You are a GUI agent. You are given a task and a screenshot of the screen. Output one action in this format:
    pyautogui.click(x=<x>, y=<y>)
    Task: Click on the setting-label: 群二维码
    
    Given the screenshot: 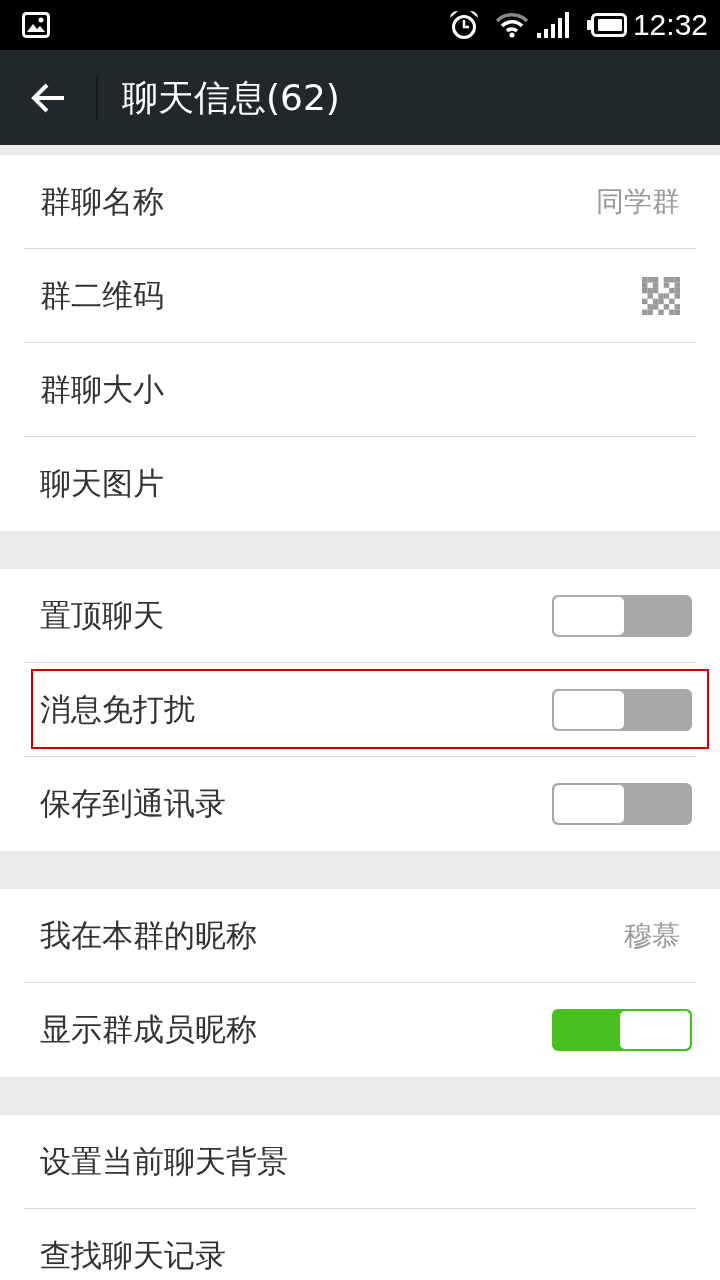 What is the action you would take?
    pyautogui.click(x=102, y=295)
    